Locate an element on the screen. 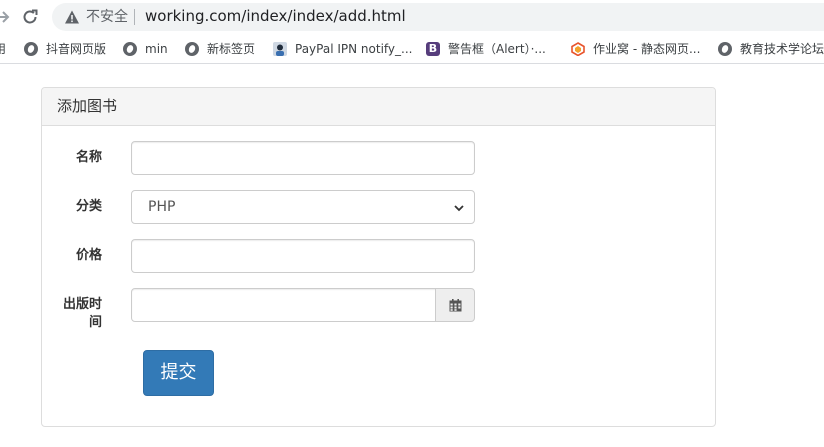 Image resolution: width=824 pixels, height=447 pixels. bookmark-label: 新标签页 is located at coordinates (231, 49).